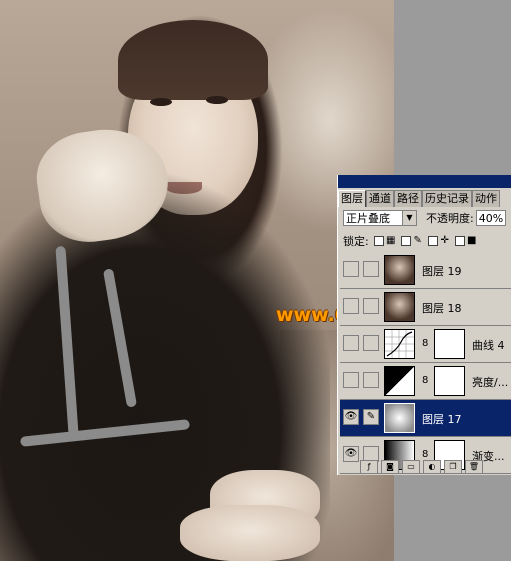 This screenshot has width=511, height=561. I want to click on layer-style-icon: ƒ, so click(369, 467).